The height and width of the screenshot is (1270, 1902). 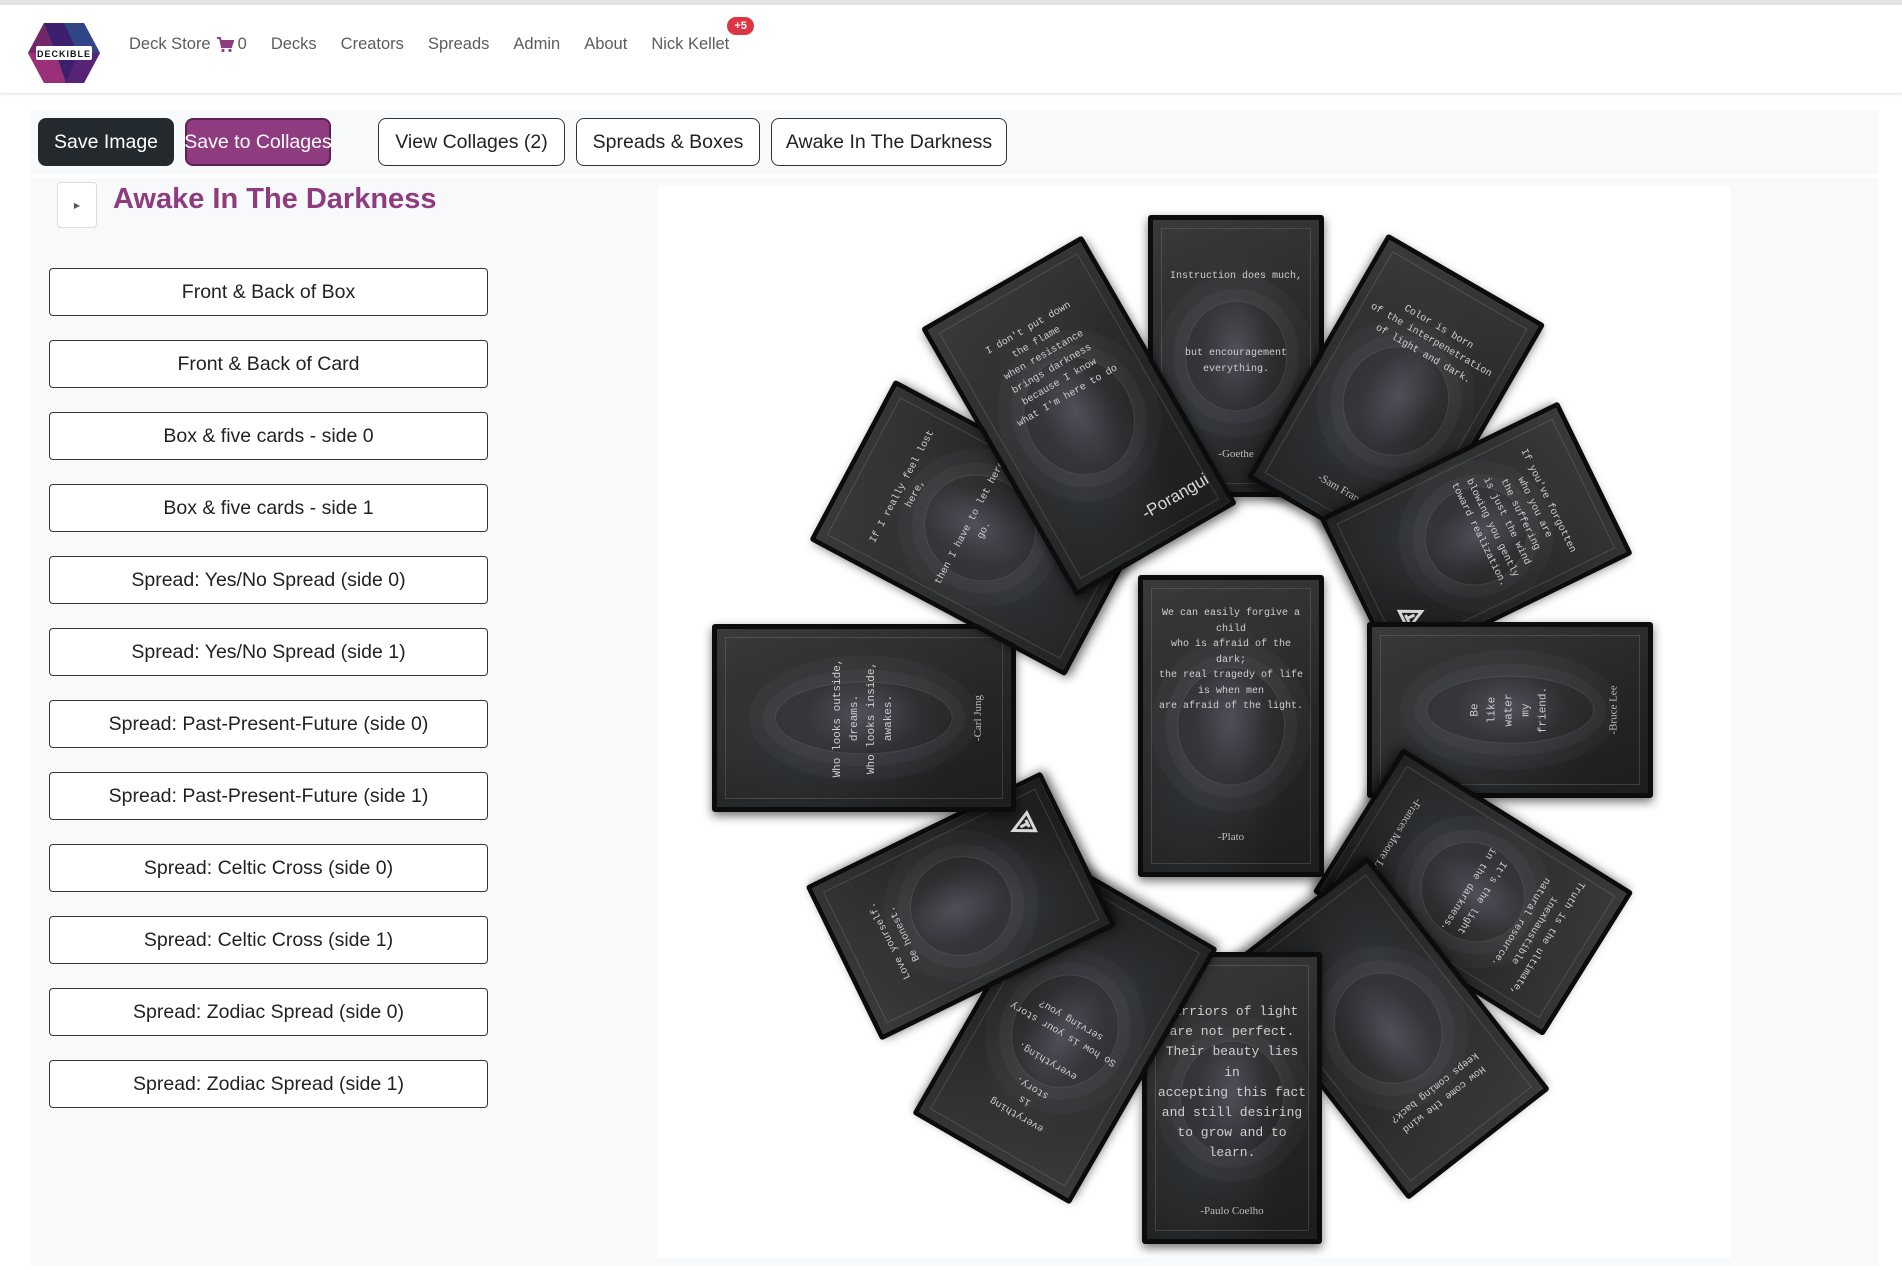 I want to click on nav-spreads: Spreads, so click(x=458, y=44).